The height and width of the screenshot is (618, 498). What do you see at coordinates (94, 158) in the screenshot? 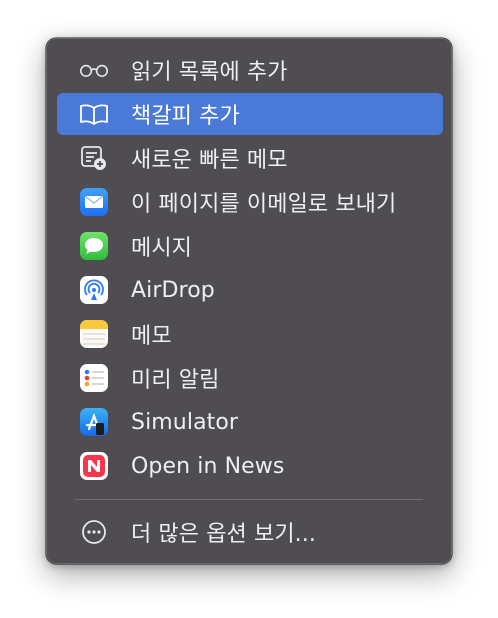
I see `quick-note-icon` at bounding box center [94, 158].